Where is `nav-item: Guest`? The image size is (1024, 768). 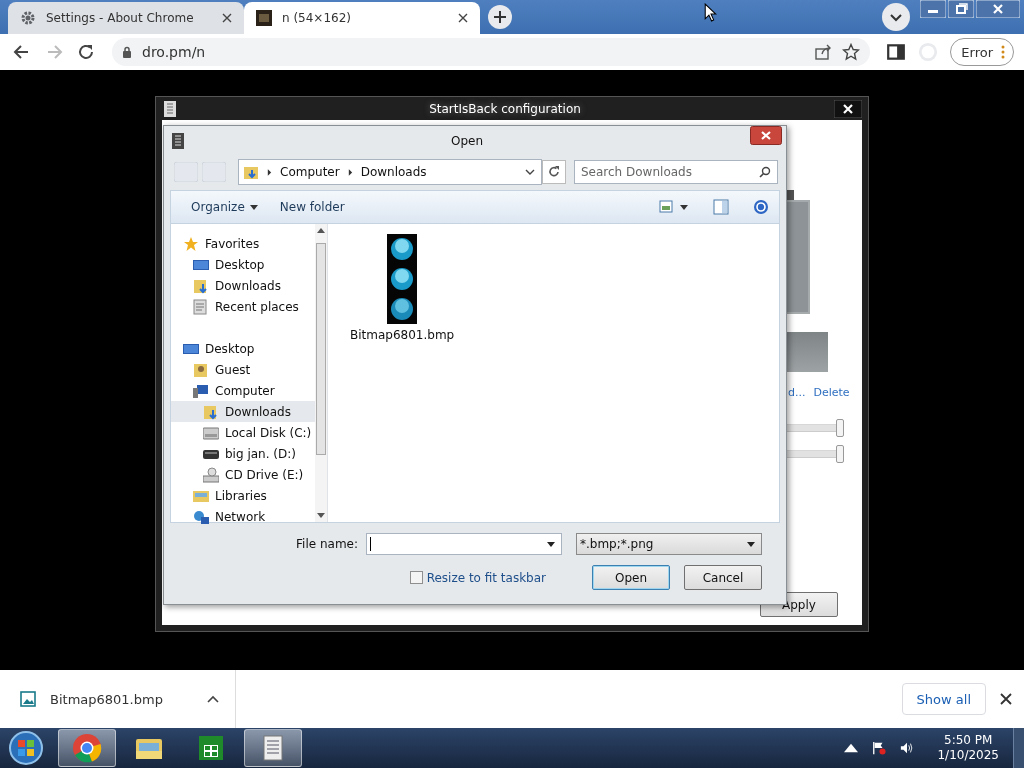
nav-item: Guest is located at coordinates (243, 369).